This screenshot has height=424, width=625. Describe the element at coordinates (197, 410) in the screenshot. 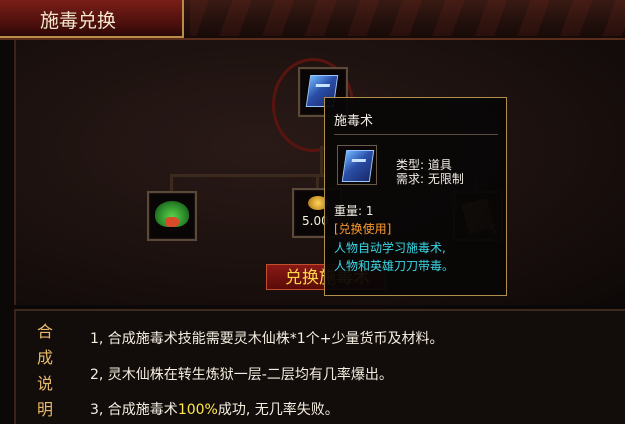

I see `info-line-3-highlight: 100%` at that location.